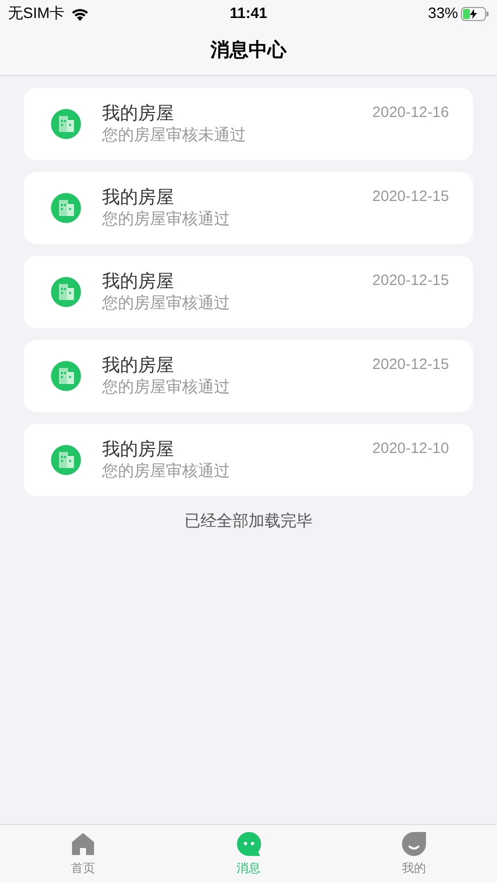 This screenshot has height=883, width=497. I want to click on chat-icon, so click(249, 844).